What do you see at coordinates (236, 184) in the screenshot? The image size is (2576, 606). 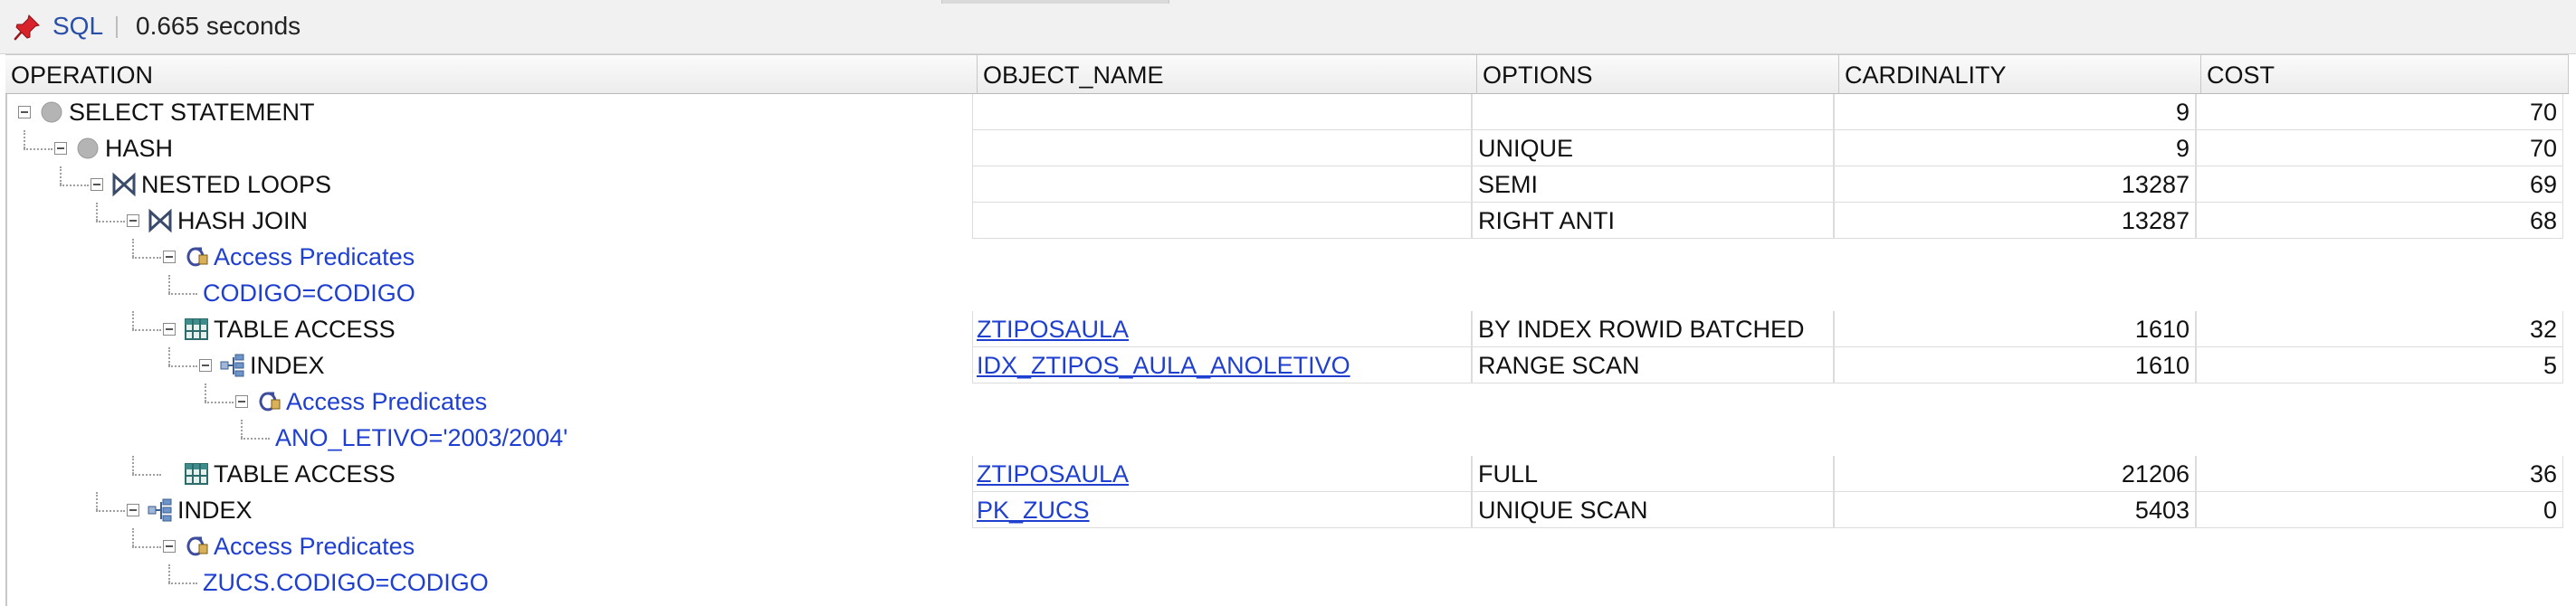 I see `operation-label: NESTED LOOPS` at bounding box center [236, 184].